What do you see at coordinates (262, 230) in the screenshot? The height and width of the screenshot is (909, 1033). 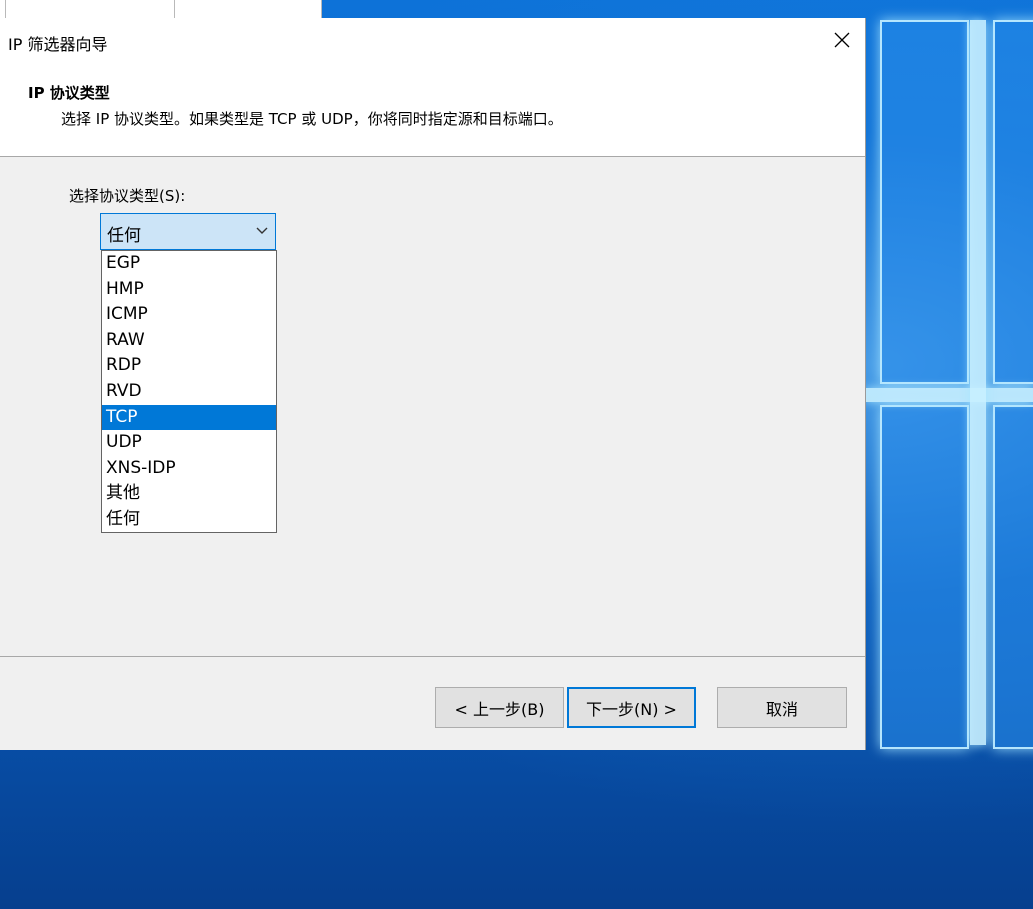 I see `chevron-down-icon` at bounding box center [262, 230].